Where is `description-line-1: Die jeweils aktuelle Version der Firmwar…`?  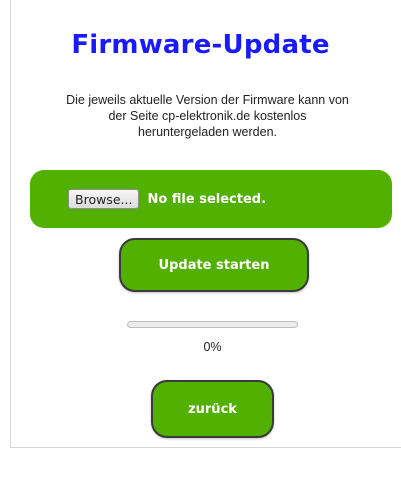
description-line-1: Die jeweils aktuelle Version der Firmwar… is located at coordinates (207, 100).